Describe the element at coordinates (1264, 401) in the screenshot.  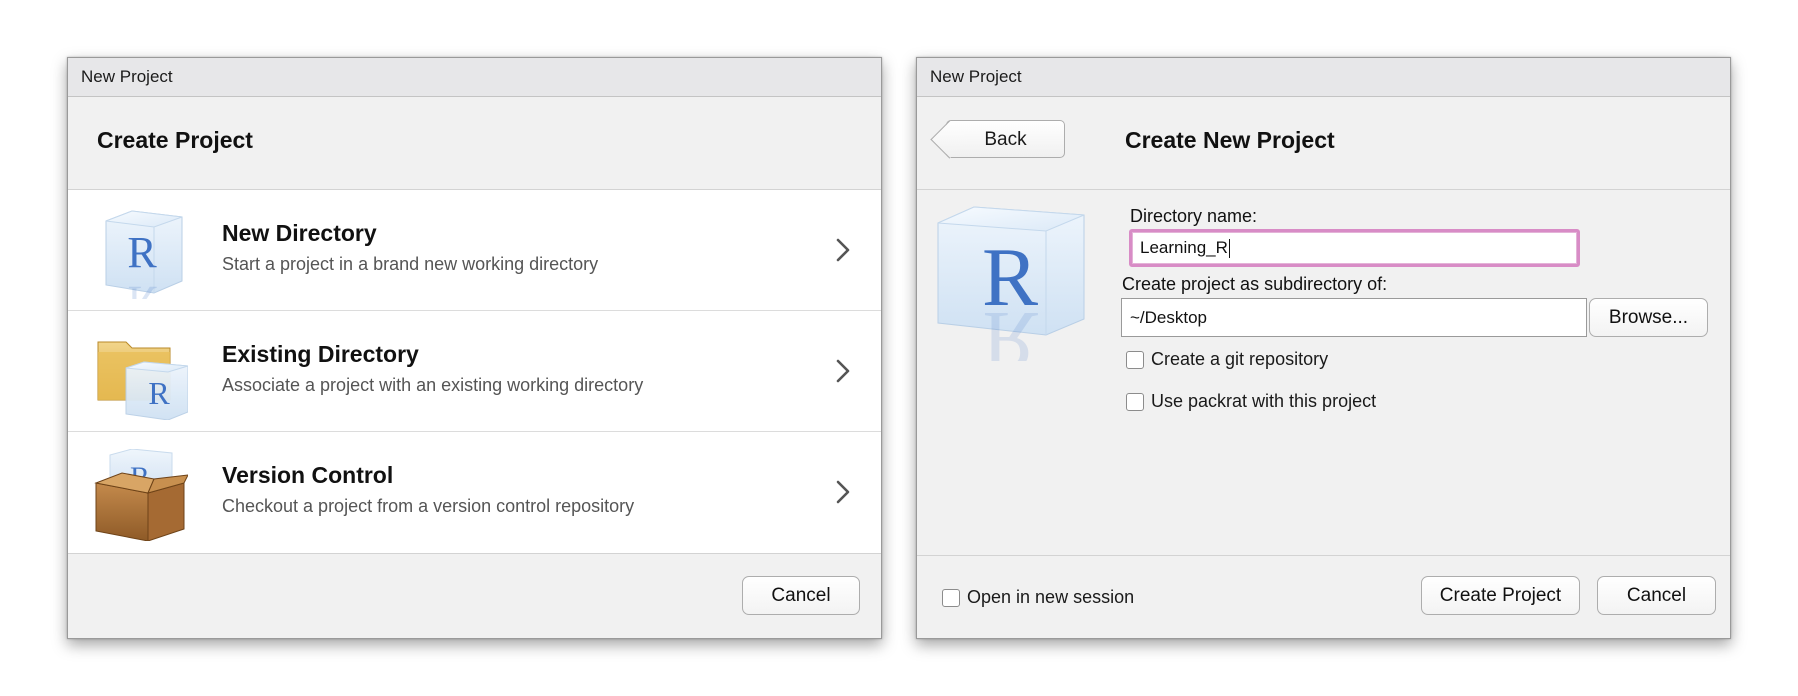
I see `packrat-label: Use packrat with this project` at that location.